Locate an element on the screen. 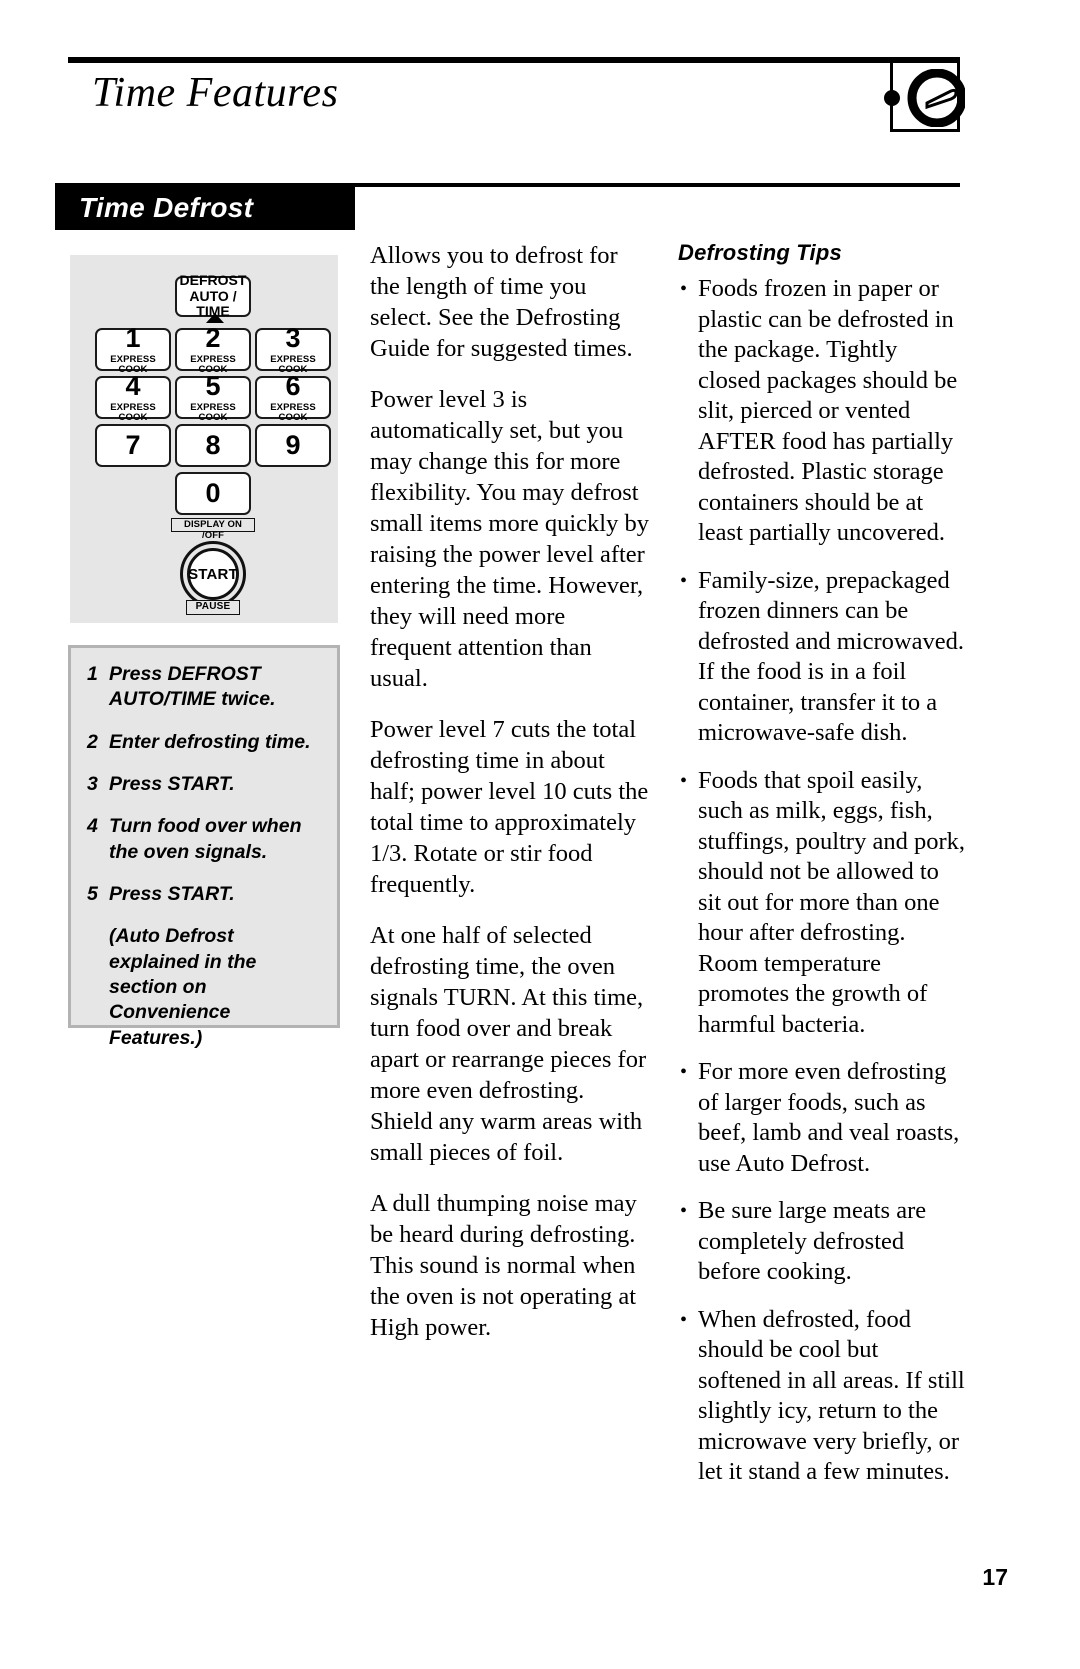 The image size is (1080, 1669). start-button: START is located at coordinates (213, 574).